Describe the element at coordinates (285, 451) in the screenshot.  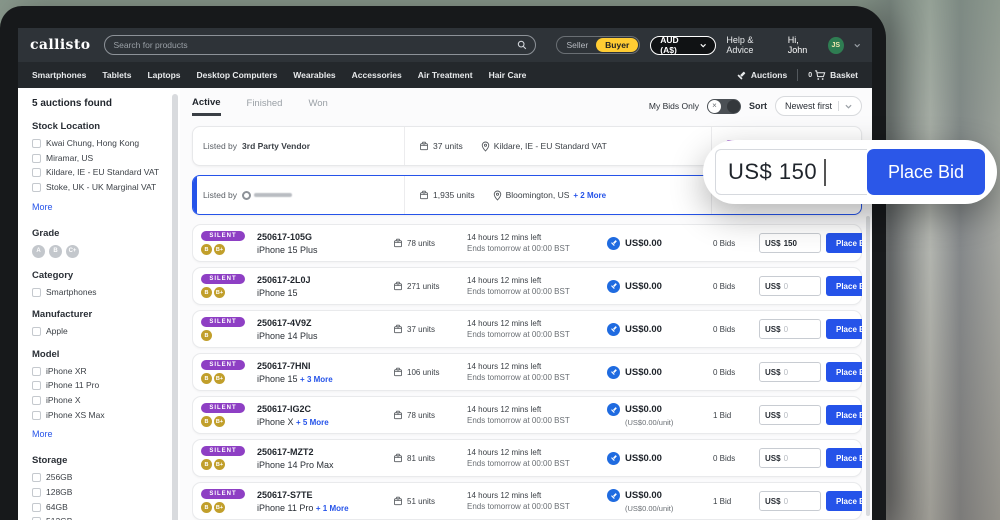
I see `auction-id: 250617-MZT2` at that location.